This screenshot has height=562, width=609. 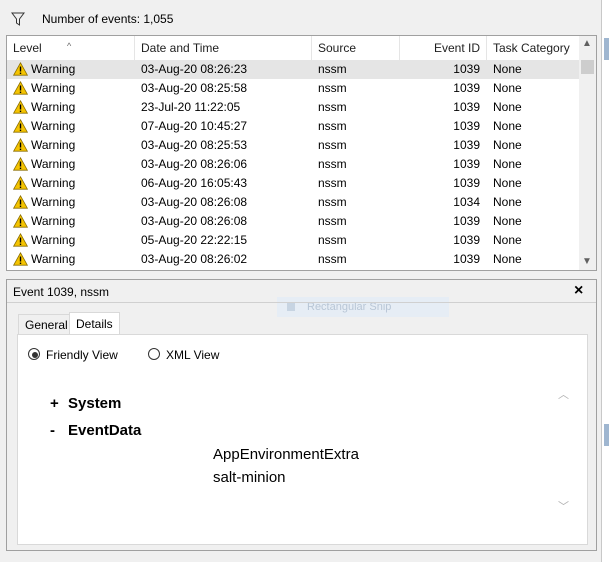 What do you see at coordinates (18, 19) in the screenshot?
I see `filter-icon` at bounding box center [18, 19].